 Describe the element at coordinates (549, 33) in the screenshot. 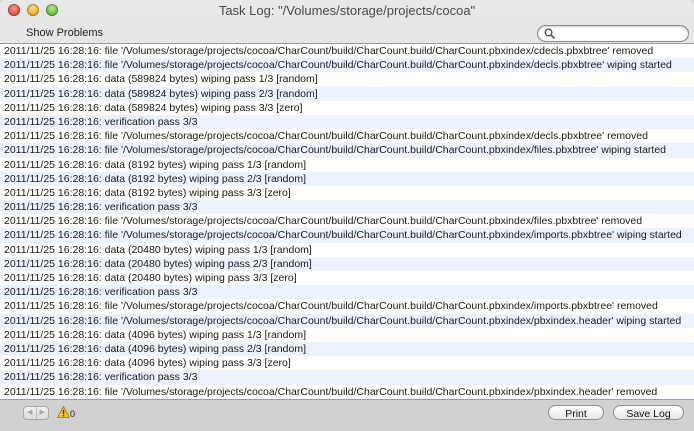

I see `search-icon` at that location.